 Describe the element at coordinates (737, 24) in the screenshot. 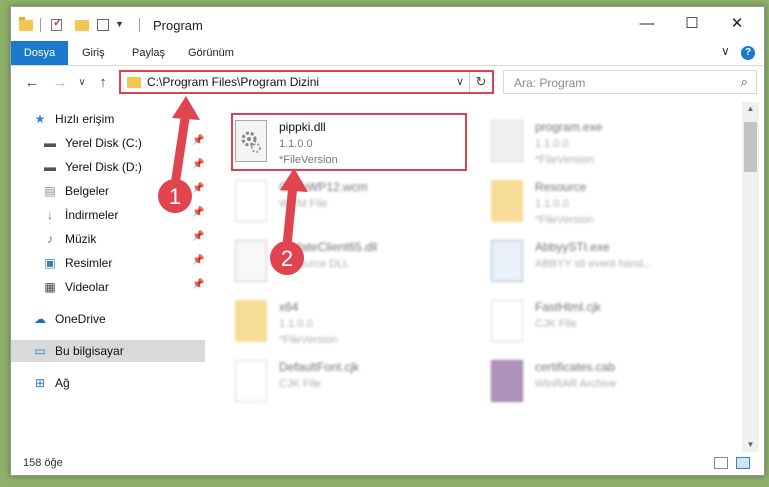

I see `close-button: ✕` at that location.